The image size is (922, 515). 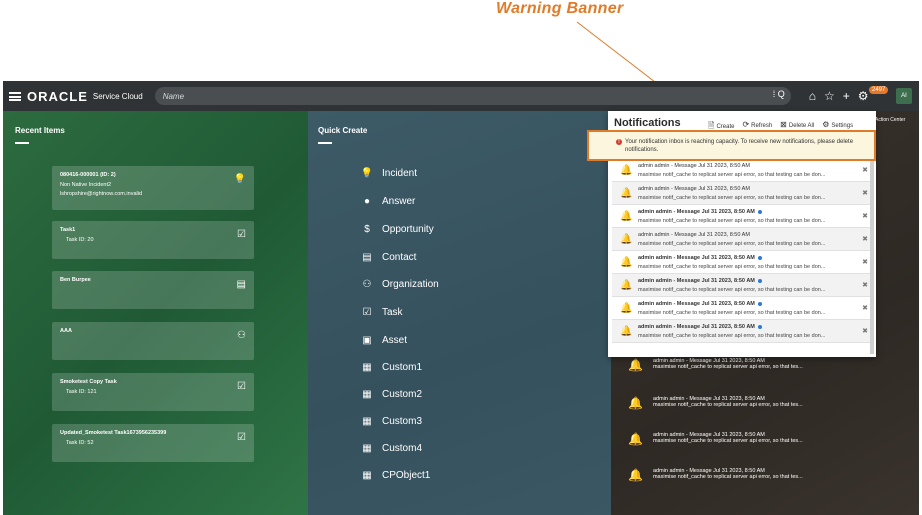 What do you see at coordinates (779, 94) in the screenshot?
I see `search-icon: ⁞ Q` at bounding box center [779, 94].